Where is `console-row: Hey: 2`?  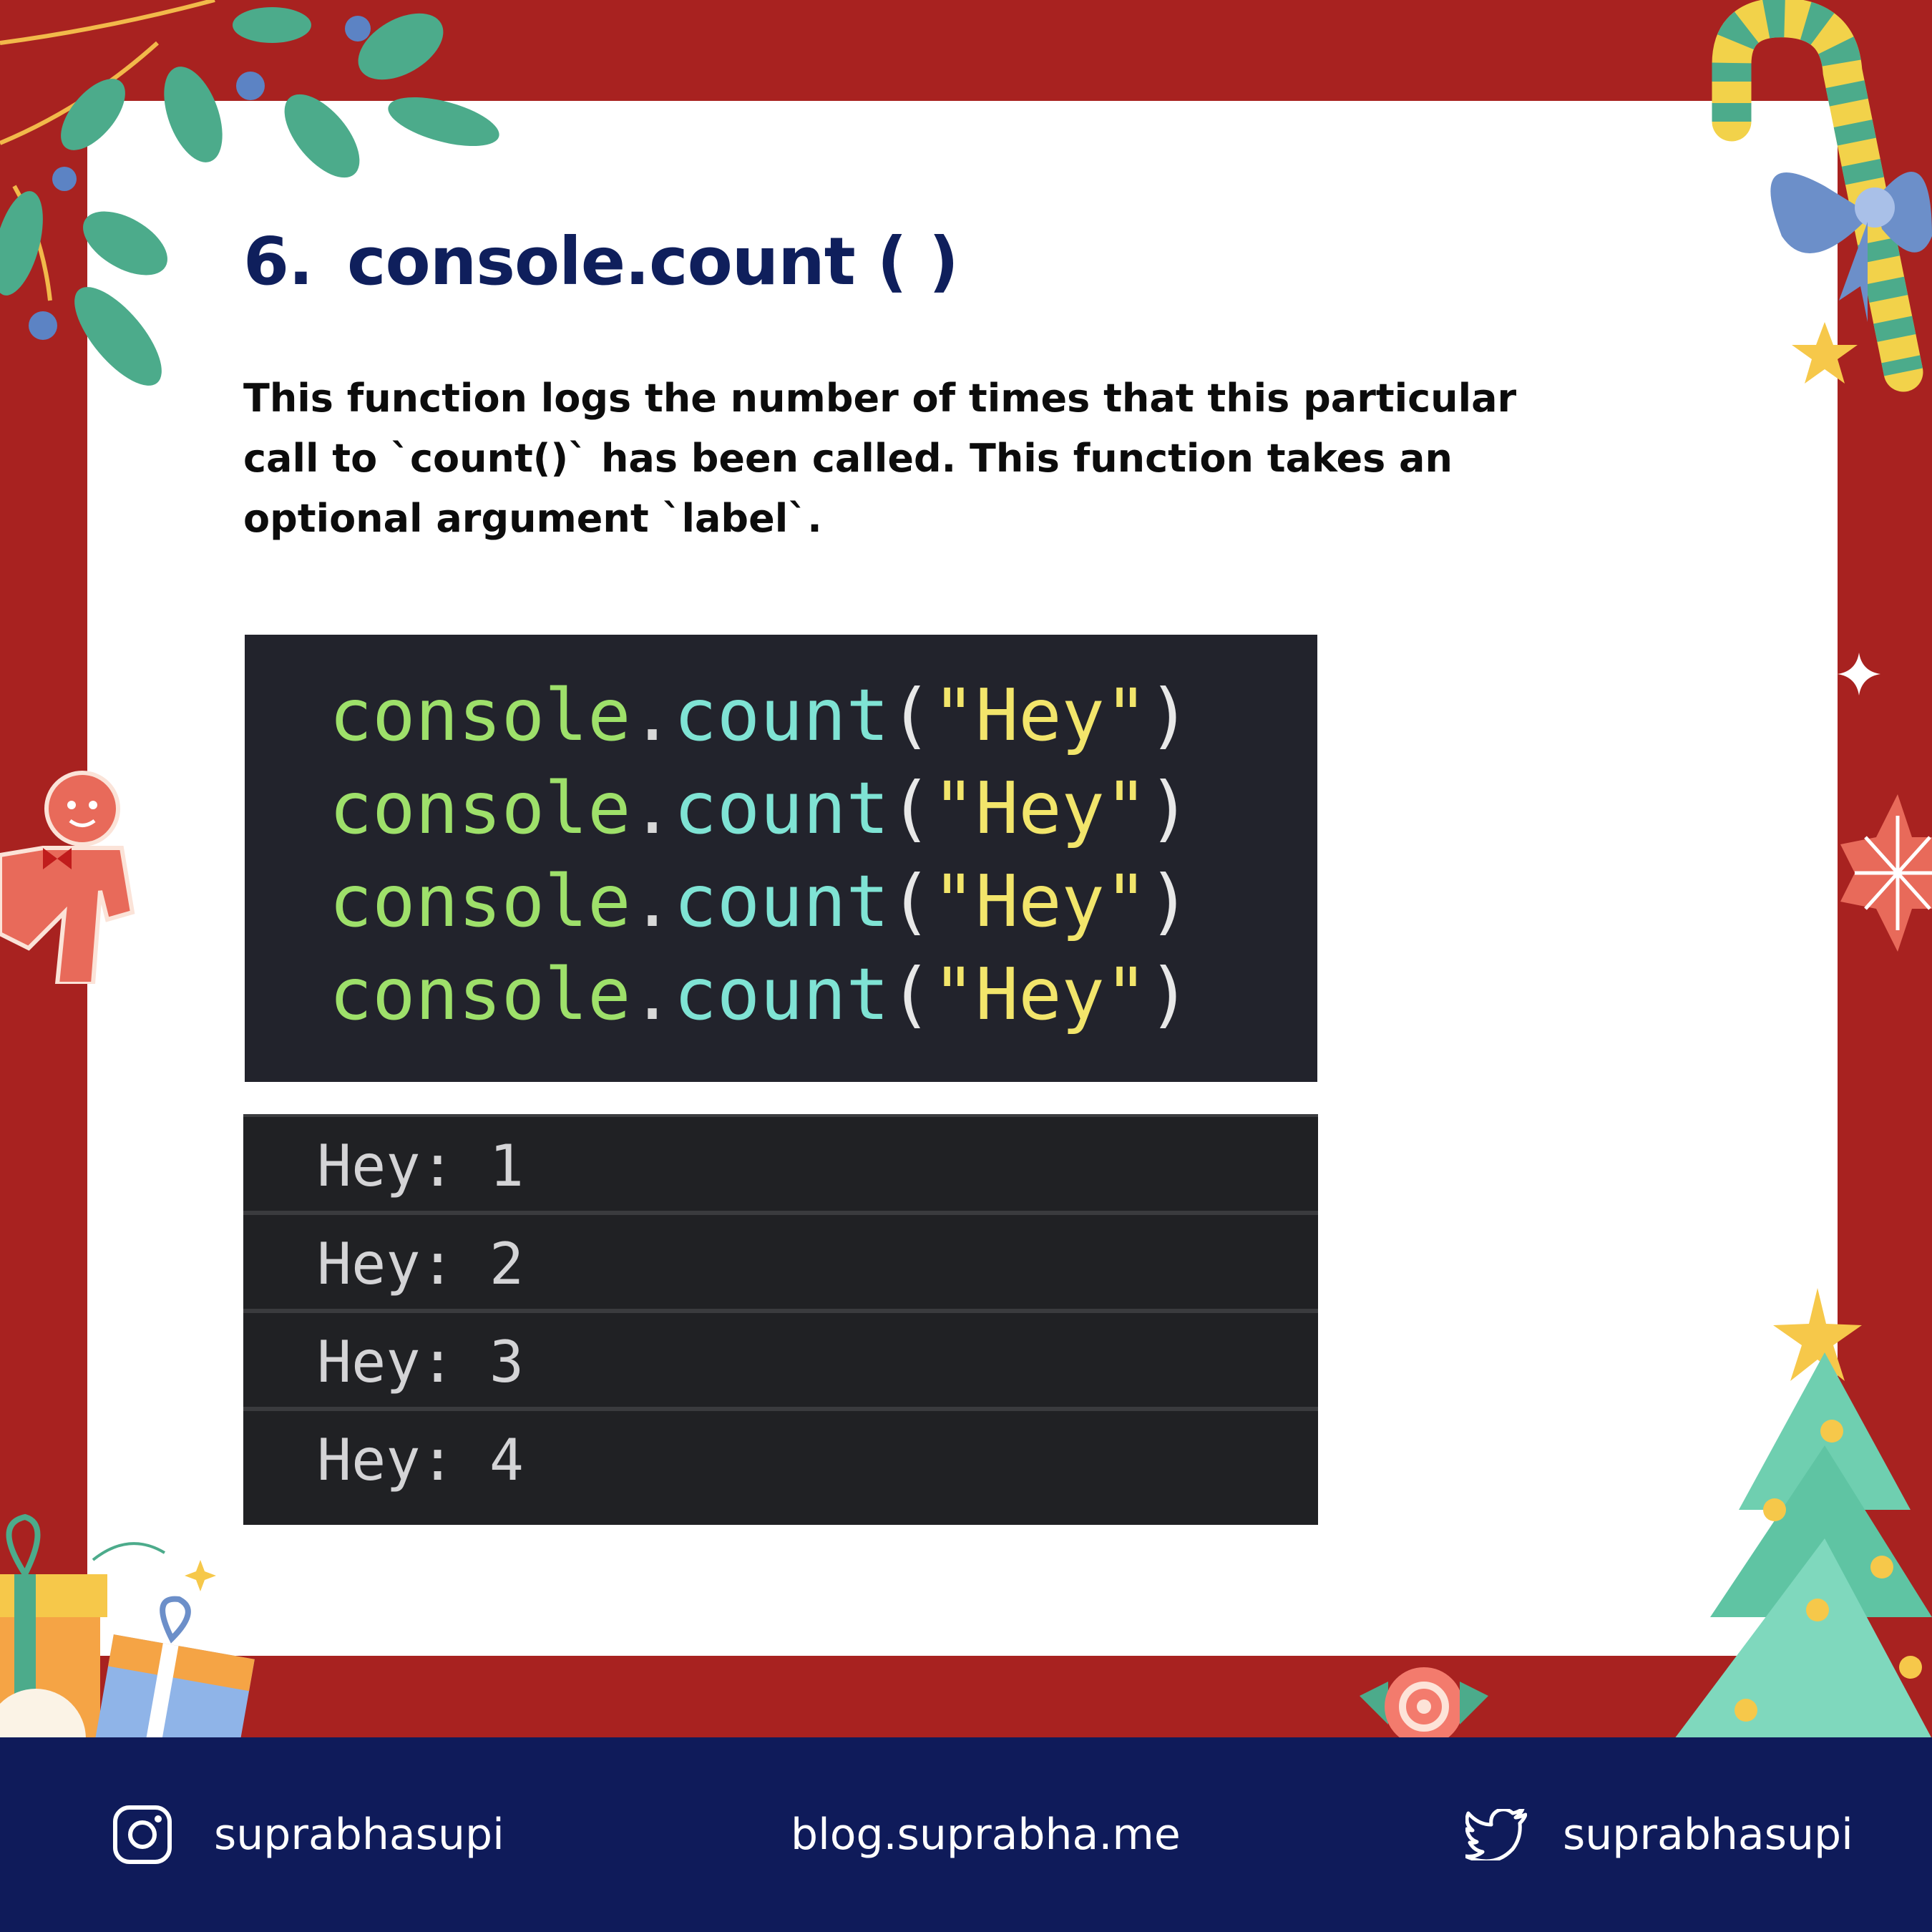
console-row: Hey: 2 is located at coordinates (780, 1264).